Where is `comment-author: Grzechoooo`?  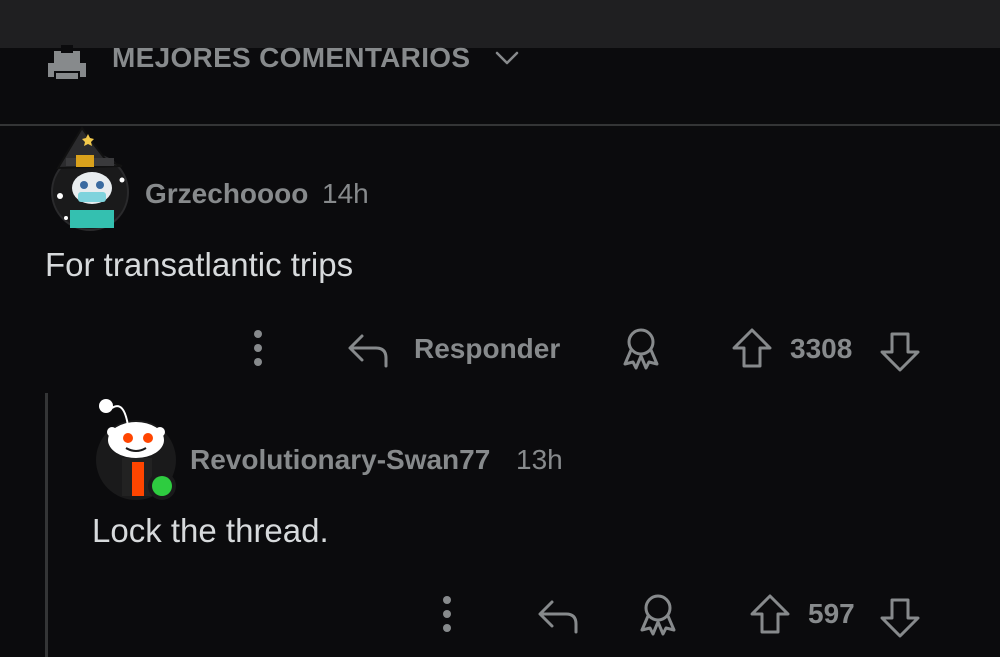 comment-author: Grzechoooo is located at coordinates (226, 194).